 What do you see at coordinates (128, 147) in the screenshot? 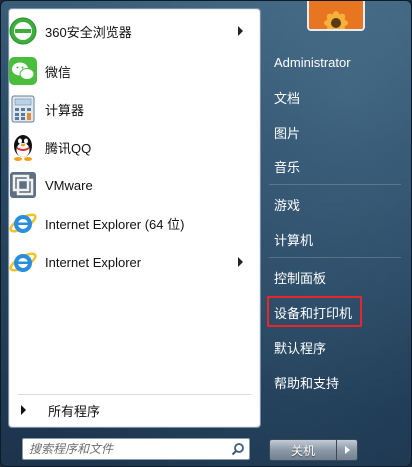
I see `program-item-qq: 腾讯QQ` at bounding box center [128, 147].